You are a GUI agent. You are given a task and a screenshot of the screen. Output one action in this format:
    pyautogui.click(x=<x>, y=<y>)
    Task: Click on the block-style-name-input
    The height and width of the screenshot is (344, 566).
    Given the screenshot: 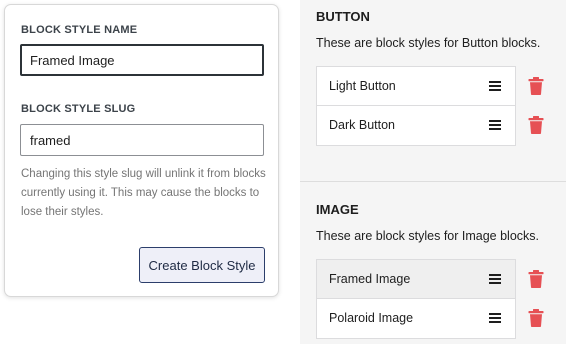 What is the action you would take?
    pyautogui.click(x=142, y=60)
    